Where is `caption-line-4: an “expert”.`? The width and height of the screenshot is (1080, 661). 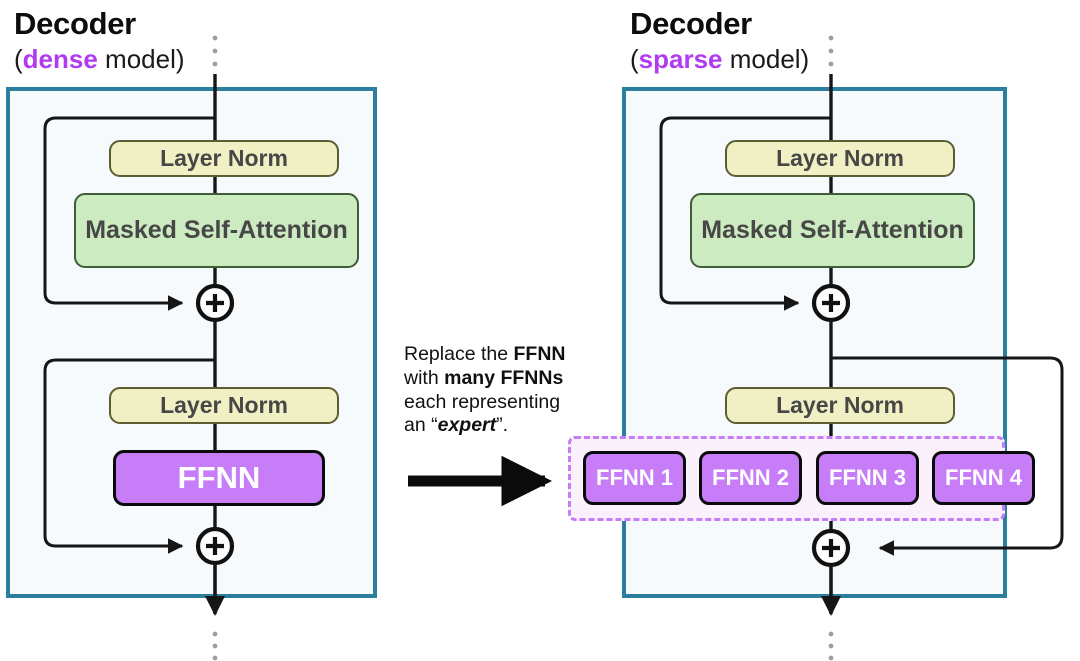
caption-line-4: an “expert”. is located at coordinates (485, 426).